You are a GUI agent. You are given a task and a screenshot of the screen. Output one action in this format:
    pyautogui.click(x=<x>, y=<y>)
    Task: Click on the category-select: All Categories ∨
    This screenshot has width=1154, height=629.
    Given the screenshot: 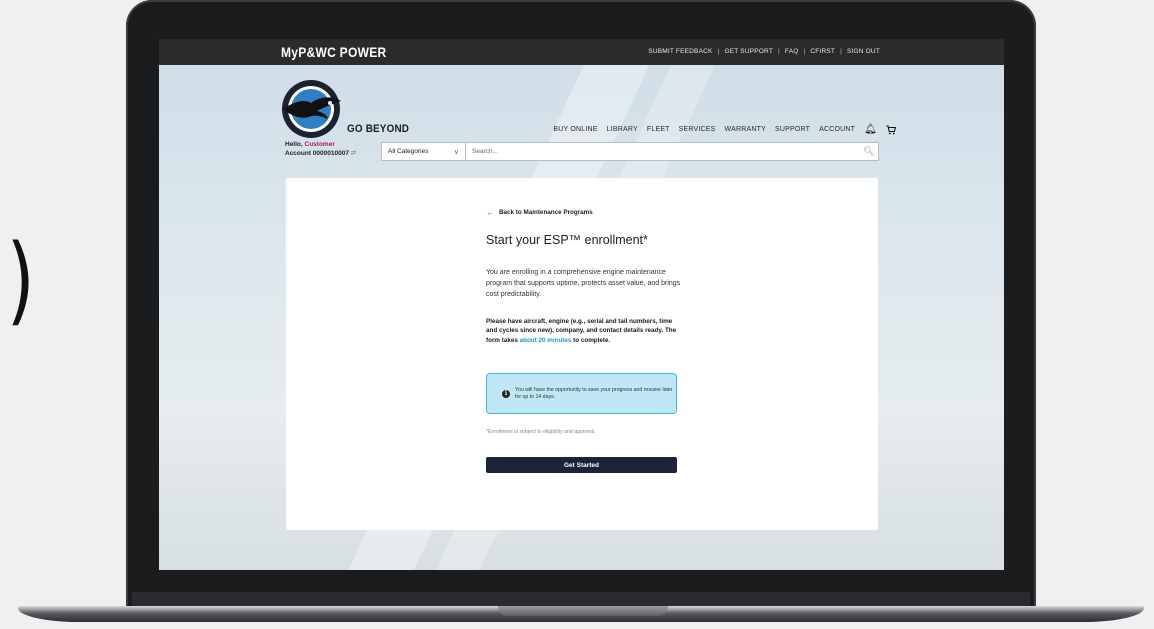 What is the action you would take?
    pyautogui.click(x=424, y=151)
    